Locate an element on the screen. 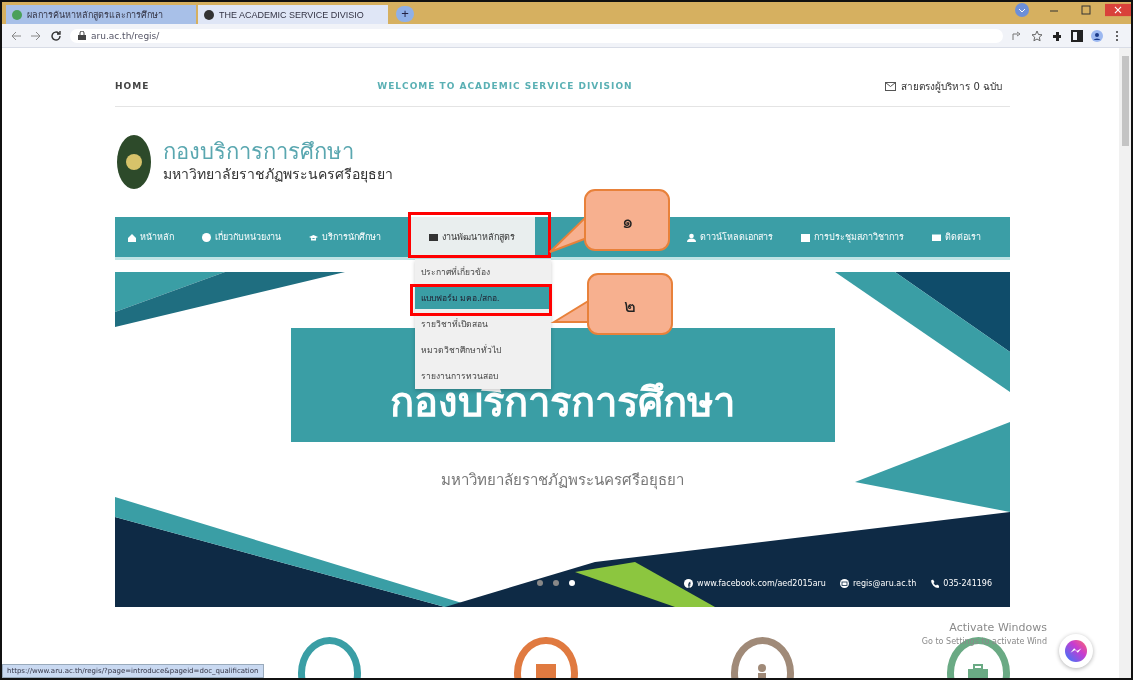  favicon-icon is located at coordinates (17, 14).